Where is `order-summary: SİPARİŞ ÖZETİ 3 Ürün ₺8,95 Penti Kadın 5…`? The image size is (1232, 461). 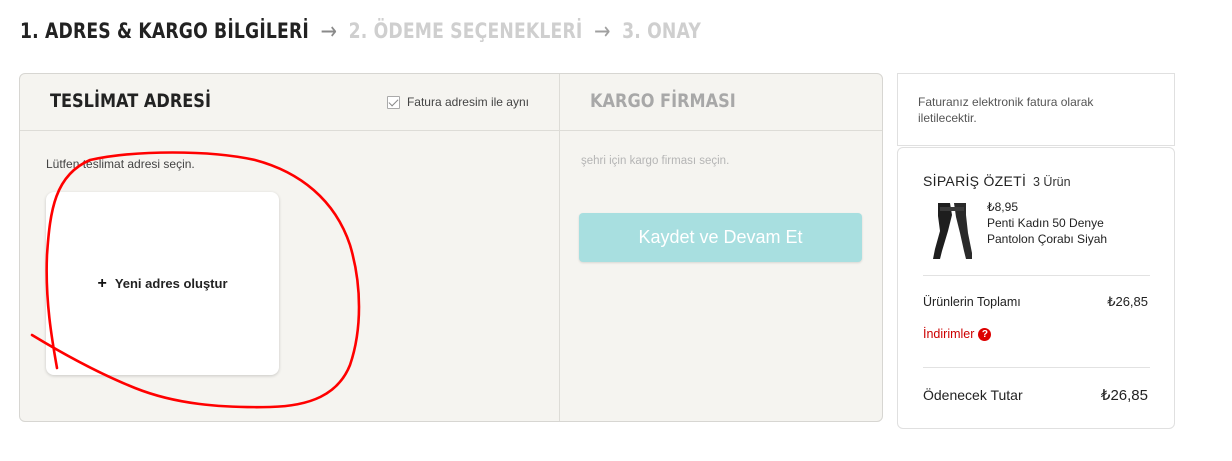
order-summary: SİPARİŞ ÖZETİ 3 Ürün ₺8,95 Penti Kadın 5… is located at coordinates (1036, 288).